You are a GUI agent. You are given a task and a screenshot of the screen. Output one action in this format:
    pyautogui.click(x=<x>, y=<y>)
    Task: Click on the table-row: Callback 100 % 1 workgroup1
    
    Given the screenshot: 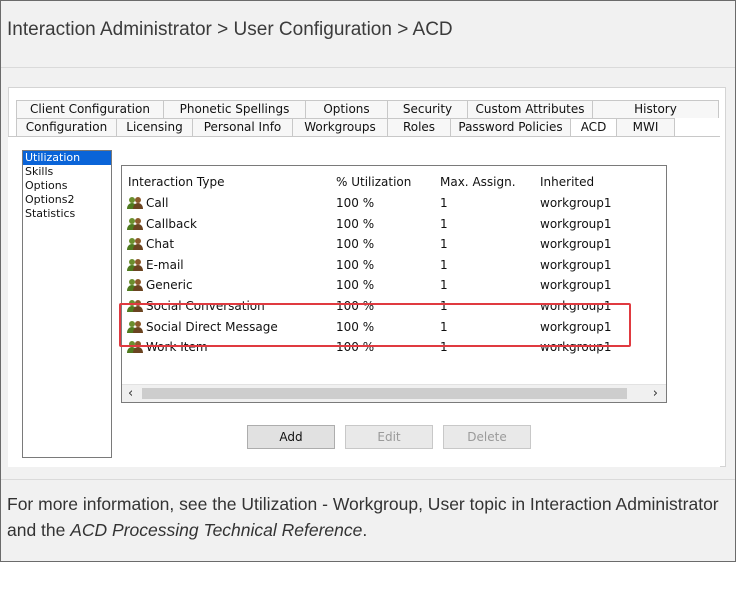 What is the action you would take?
    pyautogui.click(x=394, y=224)
    